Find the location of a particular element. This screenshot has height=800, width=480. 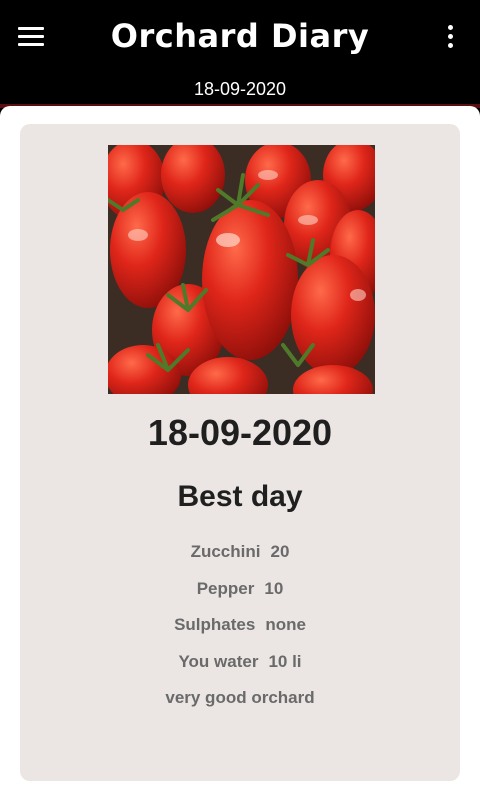

stat-label: Sulphates is located at coordinates (215, 624).